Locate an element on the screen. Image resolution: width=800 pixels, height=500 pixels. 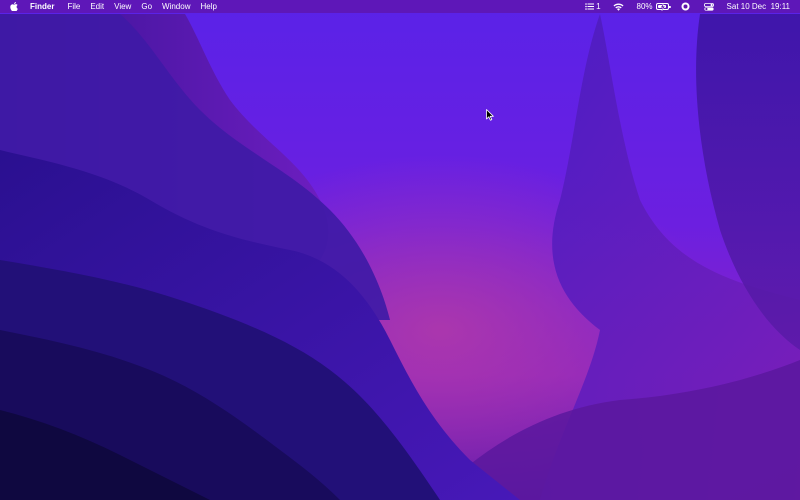
charging-bolt-icon is located at coordinates (662, 7).